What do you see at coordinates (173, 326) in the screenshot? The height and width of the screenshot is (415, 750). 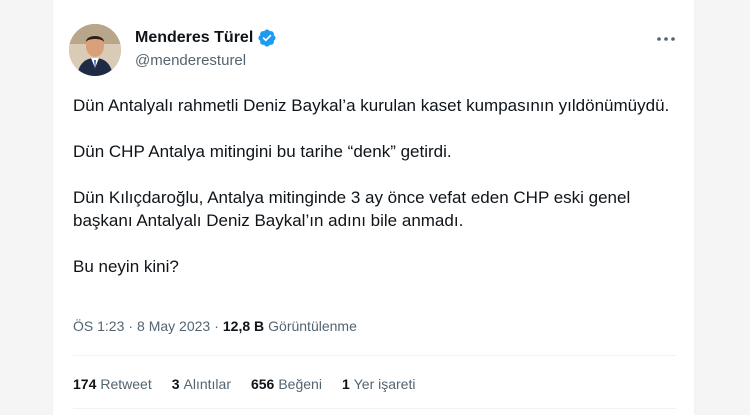 I see `tweet-date: 8 May 2023` at bounding box center [173, 326].